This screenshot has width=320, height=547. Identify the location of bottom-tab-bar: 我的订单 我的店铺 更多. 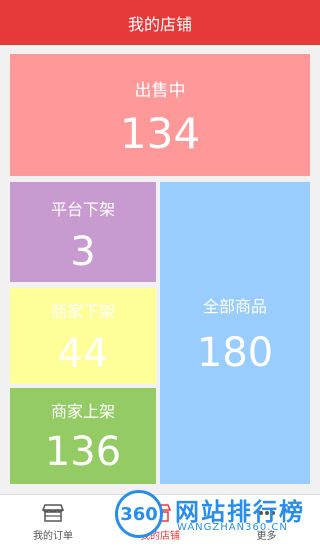
(160, 520).